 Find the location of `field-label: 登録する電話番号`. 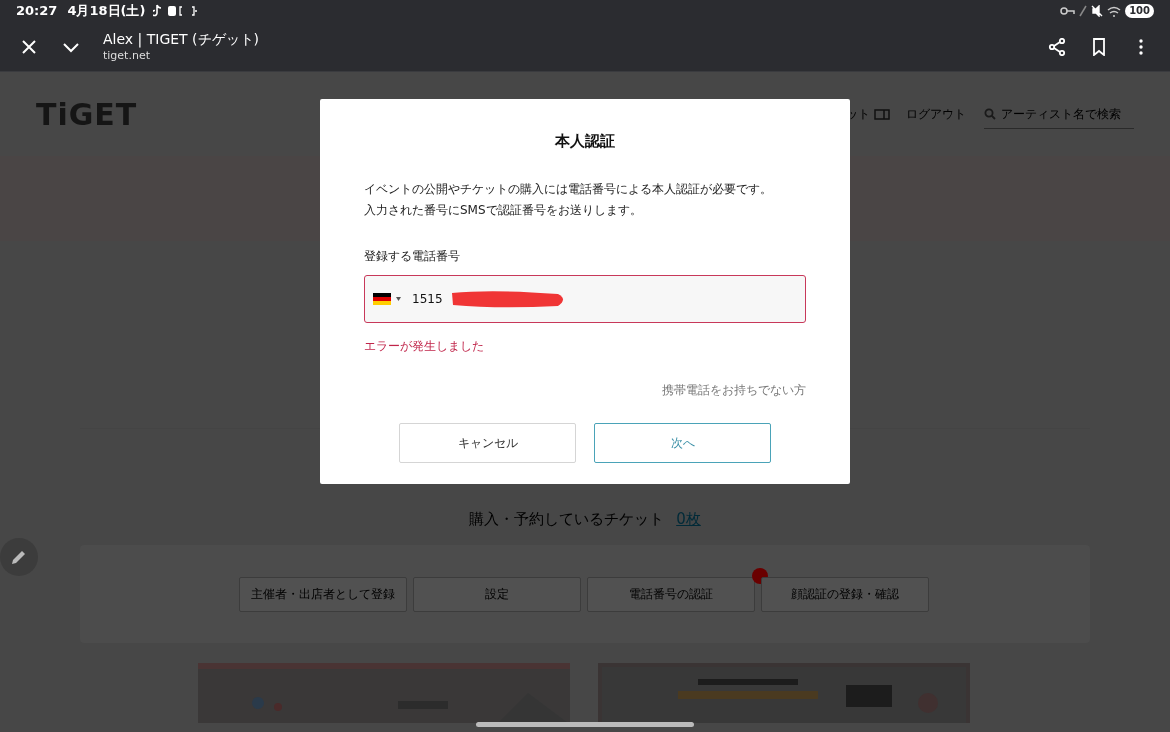

field-label: 登録する電話番号 is located at coordinates (412, 256).